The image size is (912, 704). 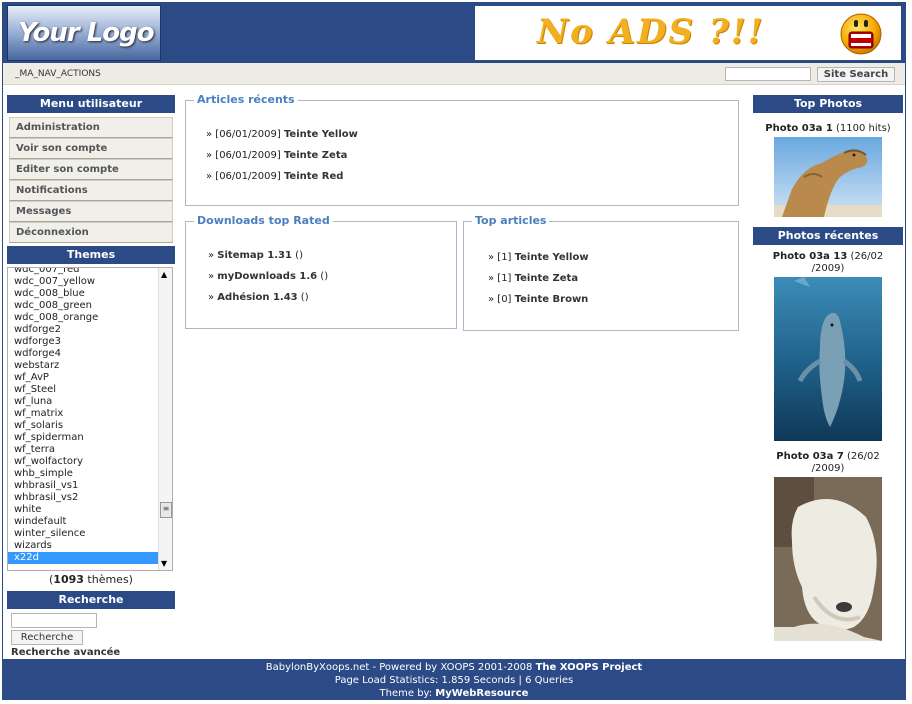 I want to click on camel-photo, so click(x=828, y=177).